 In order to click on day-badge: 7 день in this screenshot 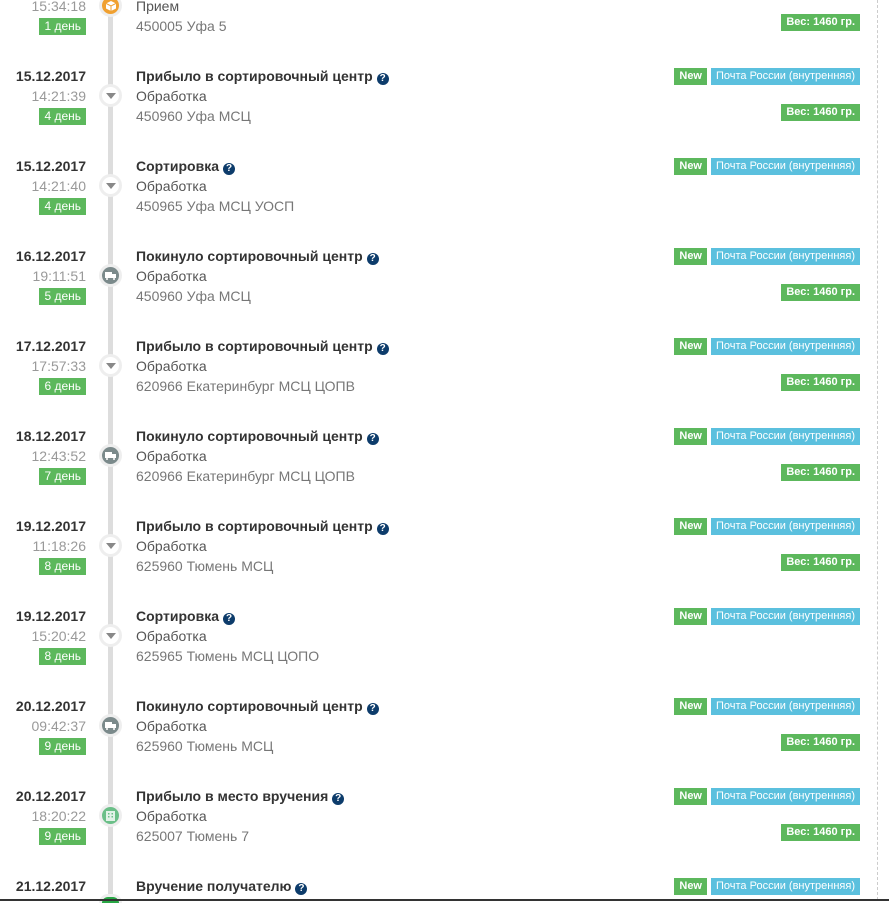, I will do `click(62, 476)`.